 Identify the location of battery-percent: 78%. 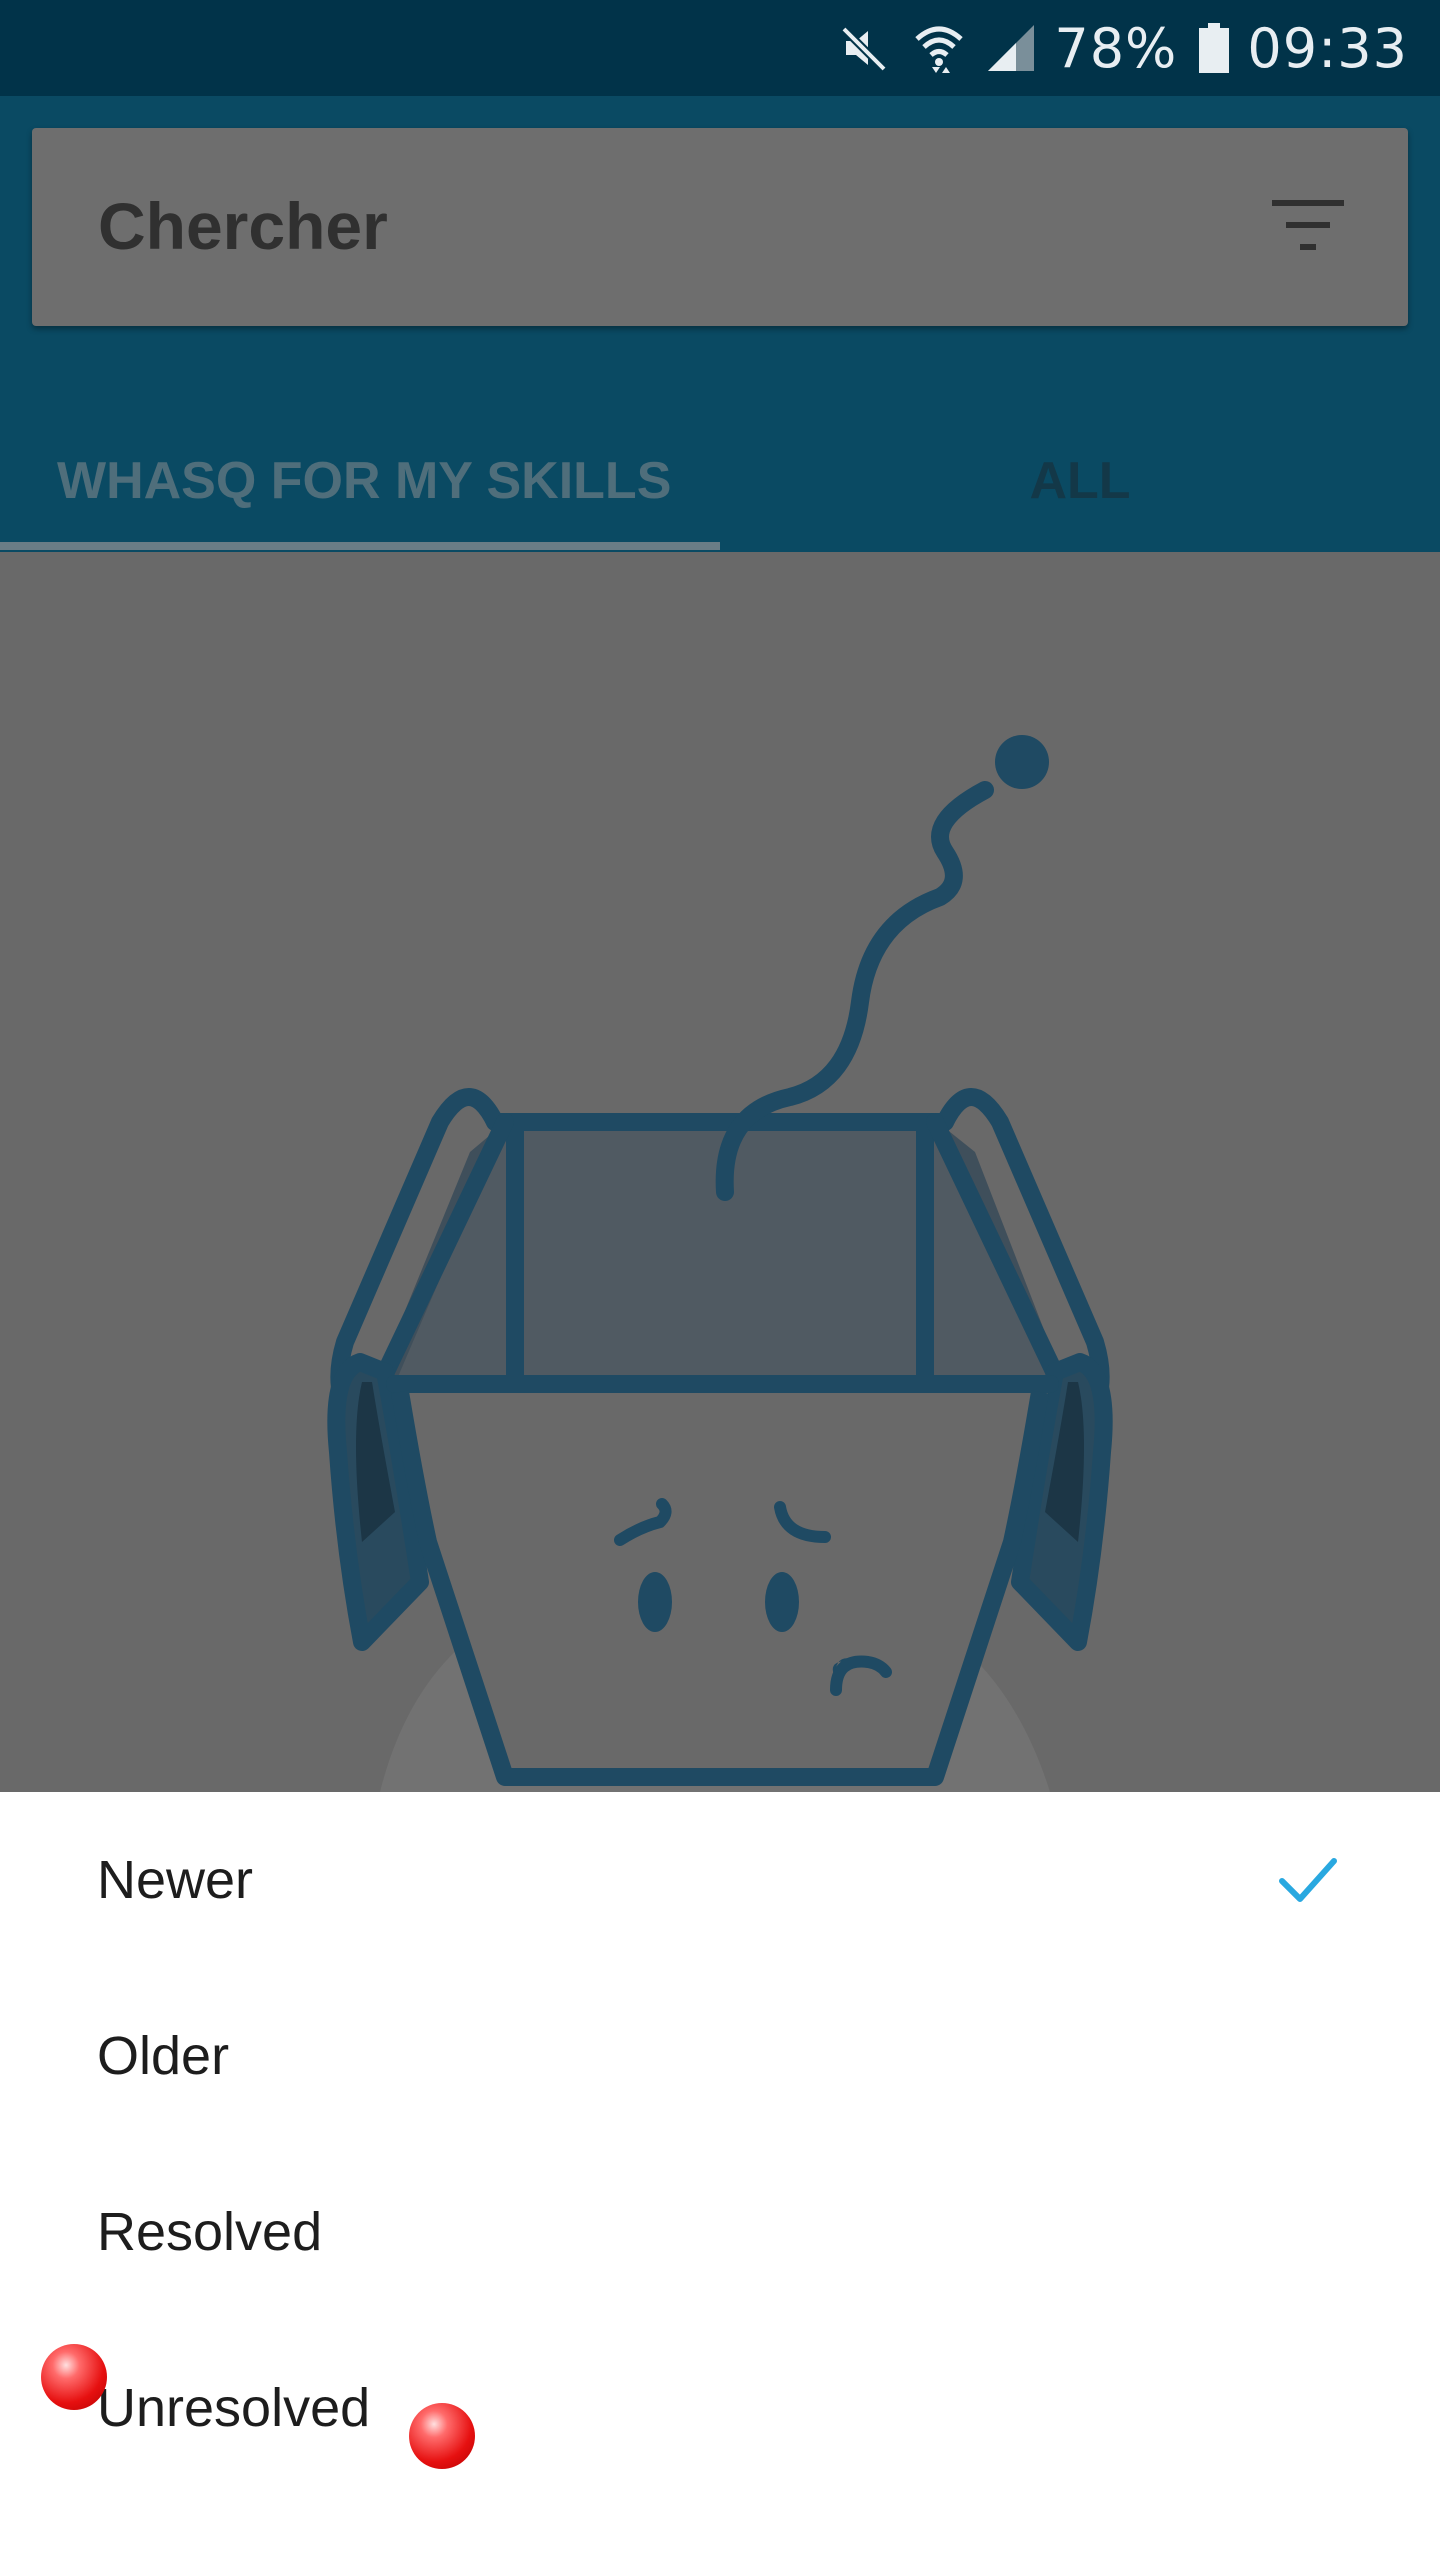
(1116, 48).